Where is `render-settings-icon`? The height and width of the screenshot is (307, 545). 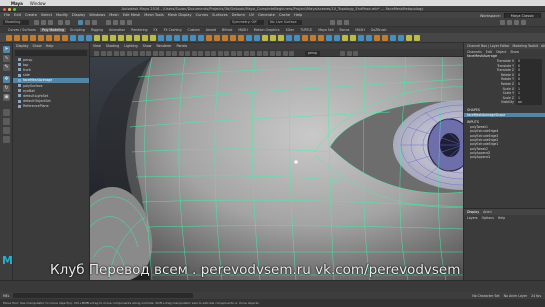
render-settings-icon is located at coordinates (346, 22).